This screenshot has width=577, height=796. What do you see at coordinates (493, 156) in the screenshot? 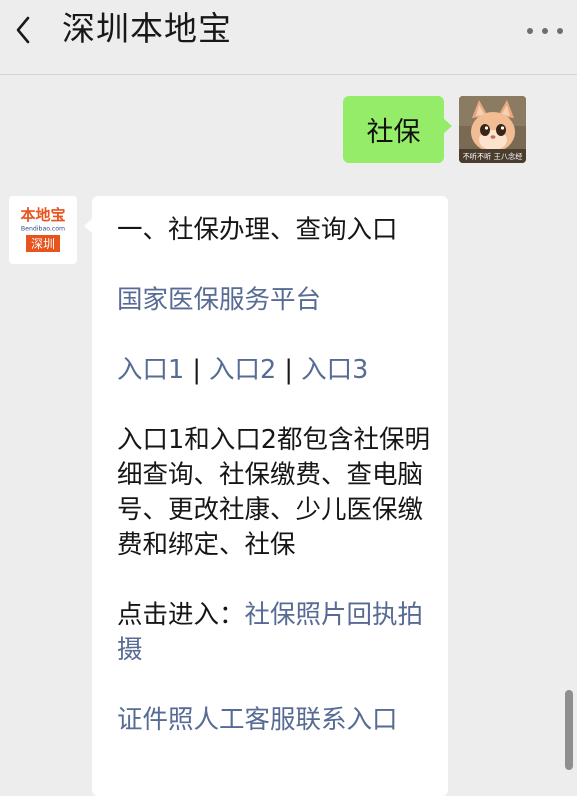
I see `avatar-caption: 不听不听 王八念经` at bounding box center [493, 156].